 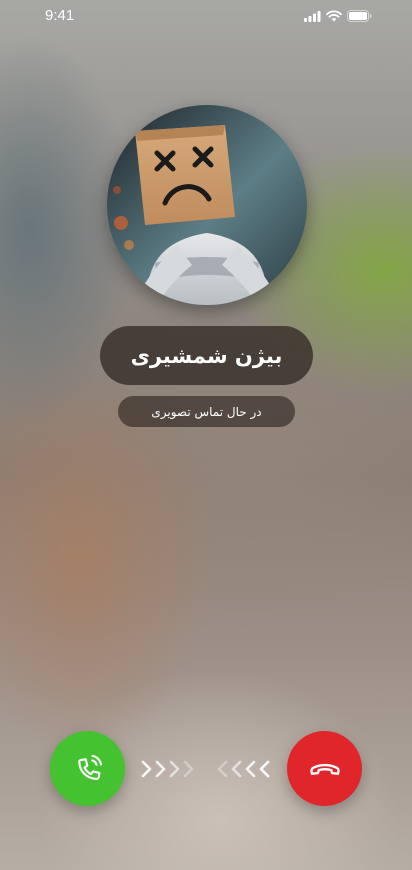 What do you see at coordinates (206, 411) in the screenshot?
I see `call-status: در حال تماس تصویری` at bounding box center [206, 411].